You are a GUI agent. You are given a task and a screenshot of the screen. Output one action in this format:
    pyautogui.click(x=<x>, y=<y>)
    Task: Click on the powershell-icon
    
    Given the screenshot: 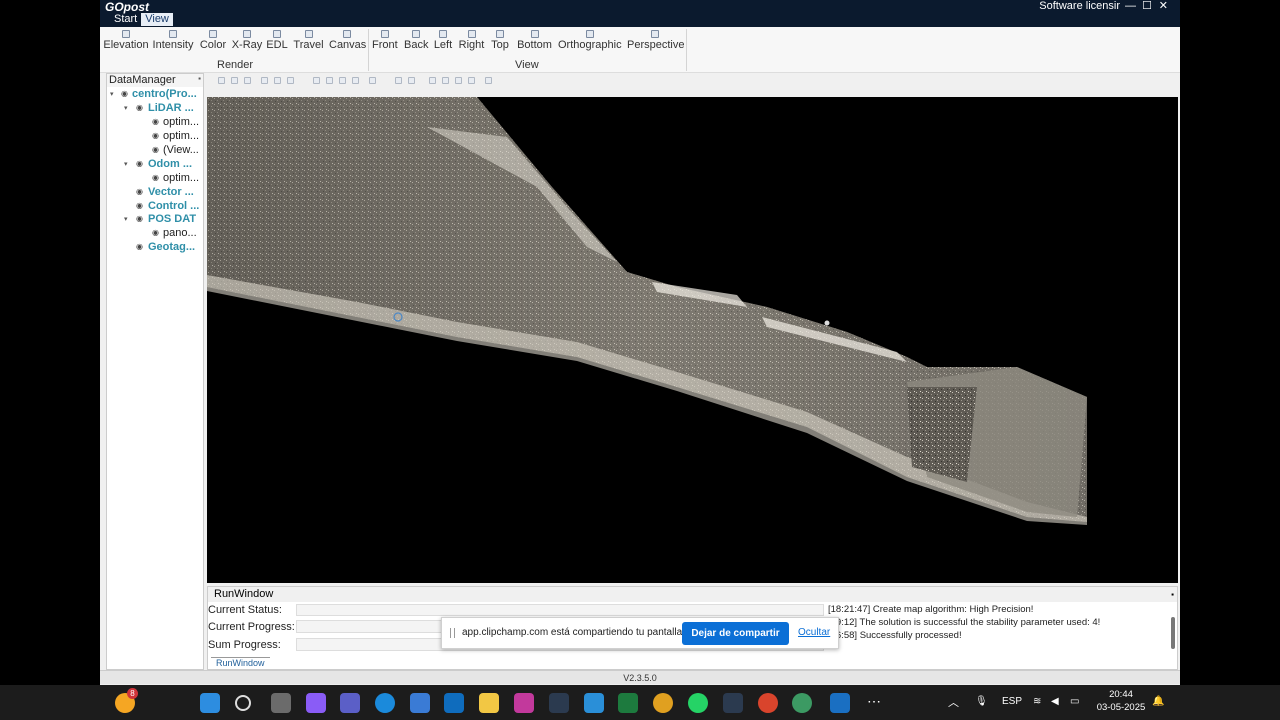 What is the action you would take?
    pyautogui.click(x=733, y=703)
    